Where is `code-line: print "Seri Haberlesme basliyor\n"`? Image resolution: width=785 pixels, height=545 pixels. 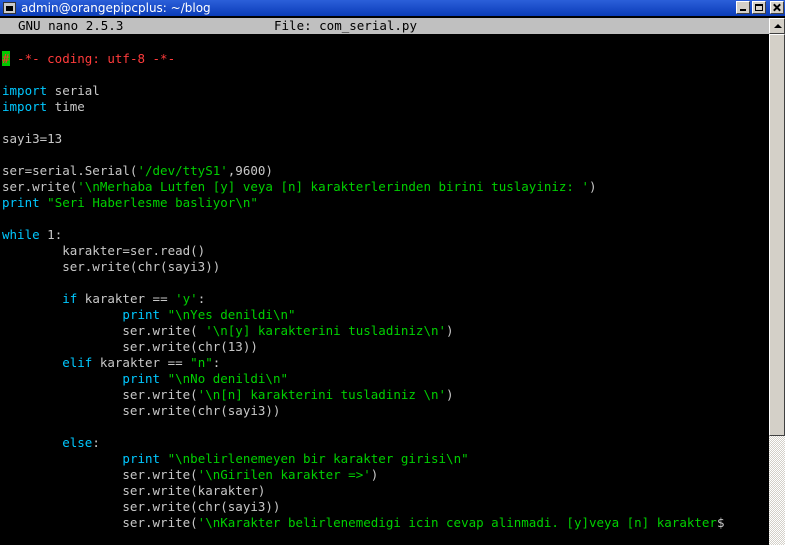 code-line: print "Seri Haberlesme basliyor\n" is located at coordinates (385, 203).